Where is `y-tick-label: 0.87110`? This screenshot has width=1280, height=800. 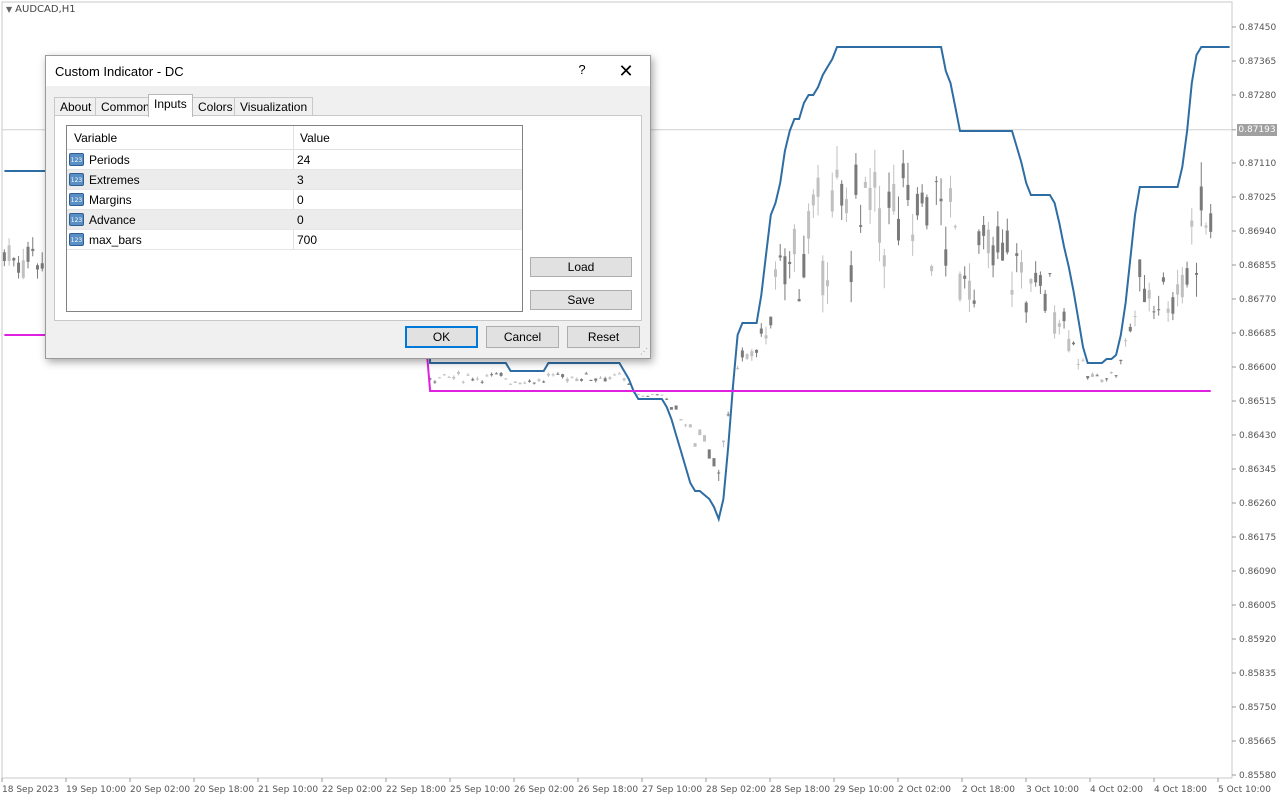 y-tick-label: 0.87110 is located at coordinates (1257, 164).